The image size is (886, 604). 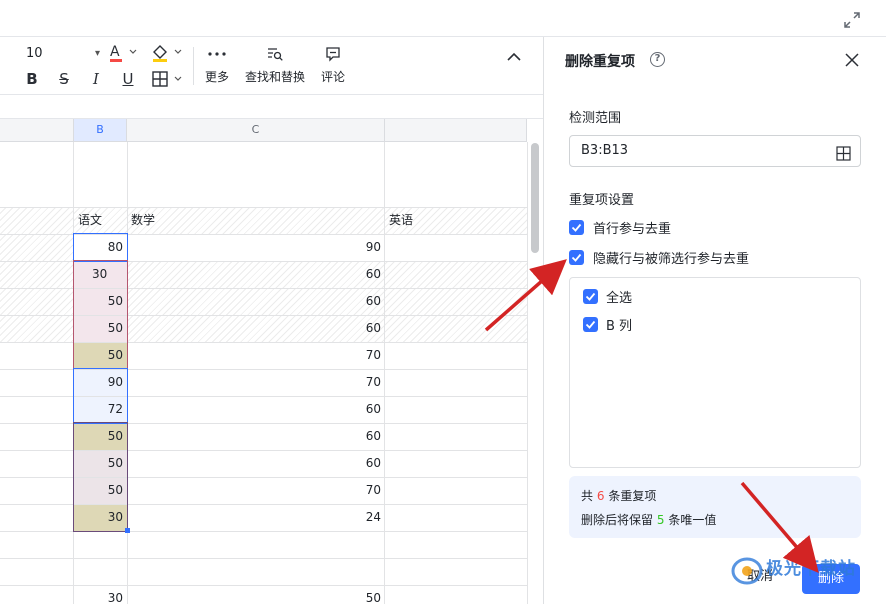 What do you see at coordinates (100, 247) in the screenshot?
I see `active-cell-border` at bounding box center [100, 247].